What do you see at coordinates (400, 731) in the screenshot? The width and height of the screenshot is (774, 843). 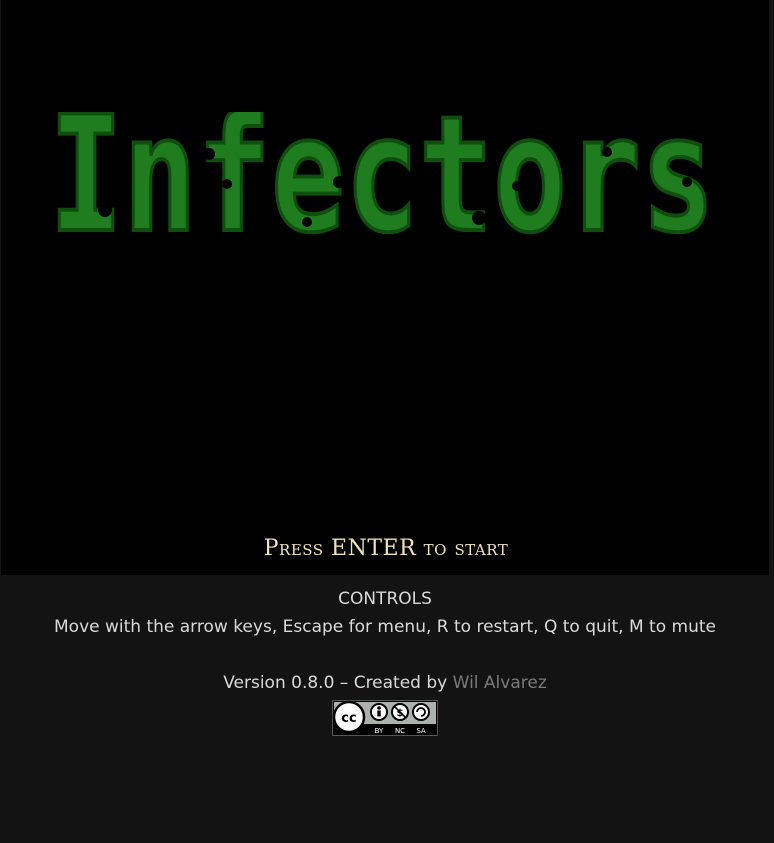 I see `cc-term-nc: NC` at bounding box center [400, 731].